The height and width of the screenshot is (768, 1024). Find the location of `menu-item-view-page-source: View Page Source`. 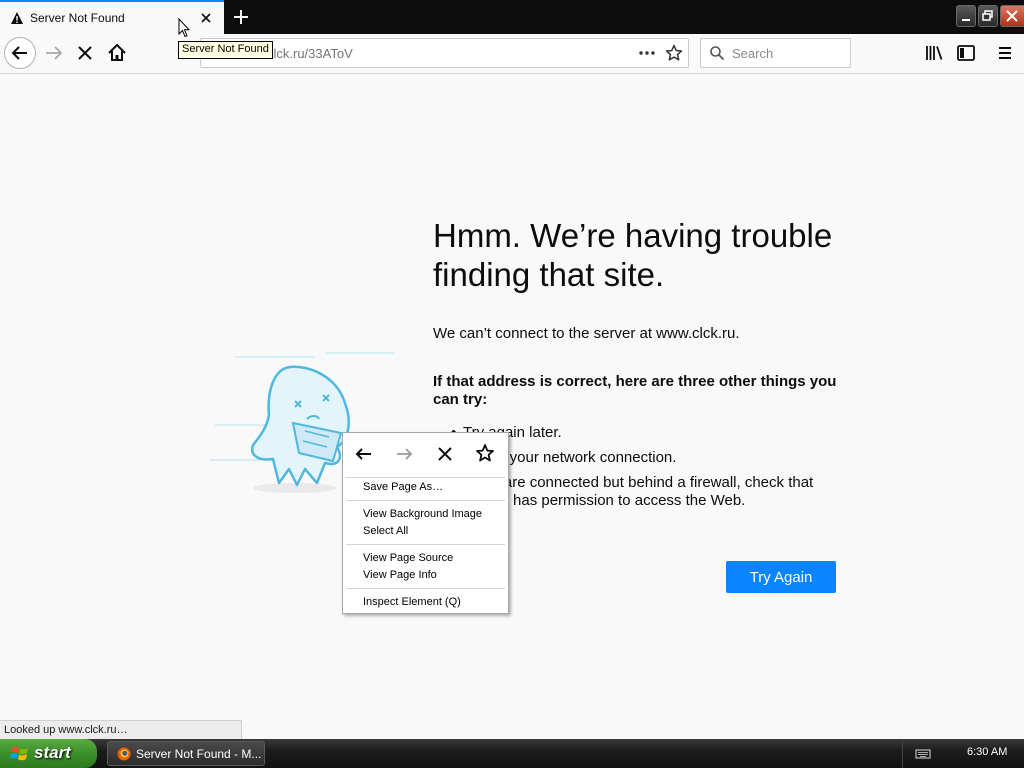

menu-item-view-page-source: View Page Source is located at coordinates (408, 558).